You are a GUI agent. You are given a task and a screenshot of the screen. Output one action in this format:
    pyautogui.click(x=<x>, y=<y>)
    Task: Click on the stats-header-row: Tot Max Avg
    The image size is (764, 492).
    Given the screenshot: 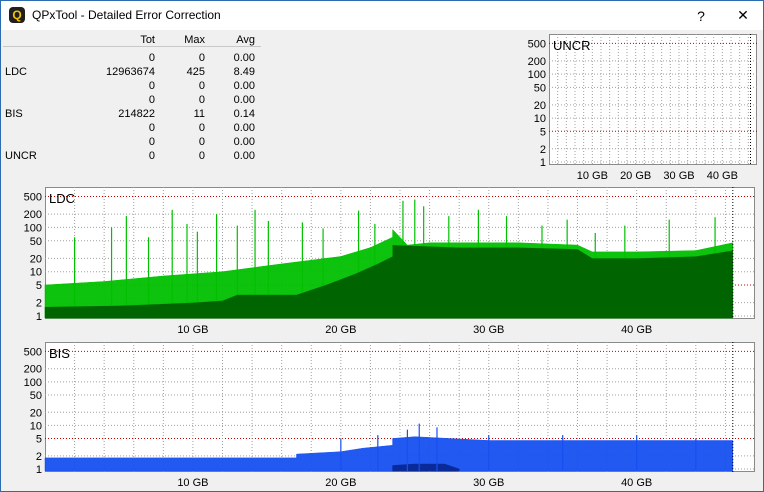 What is the action you would take?
    pyautogui.click(x=132, y=40)
    